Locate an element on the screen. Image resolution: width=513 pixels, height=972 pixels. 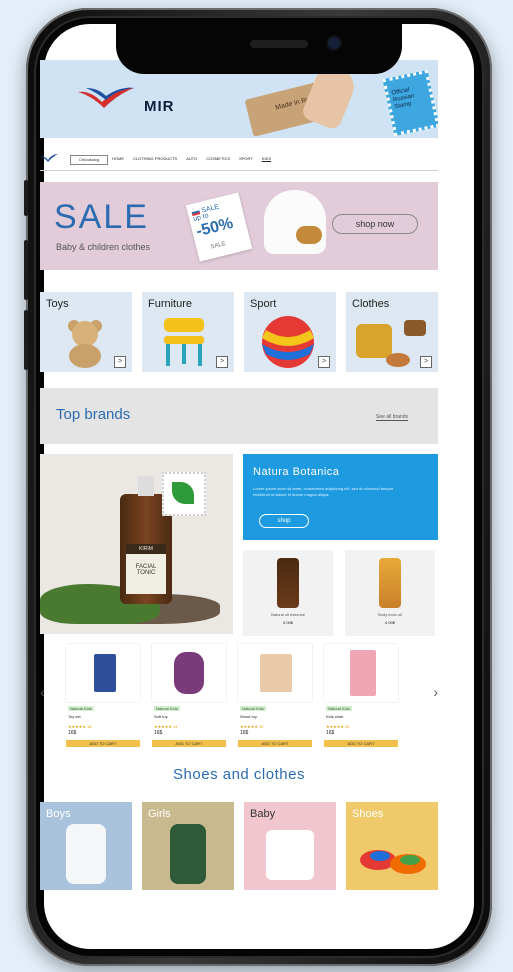
nav-link-home: HOME is located at coordinates (118, 158).